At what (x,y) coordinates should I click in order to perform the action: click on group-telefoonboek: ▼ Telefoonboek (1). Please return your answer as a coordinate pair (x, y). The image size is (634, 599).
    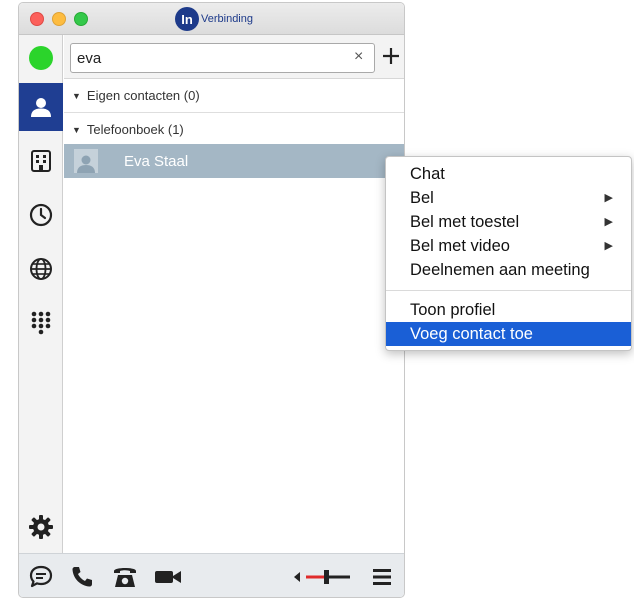
    Looking at the image, I should click on (234, 130).